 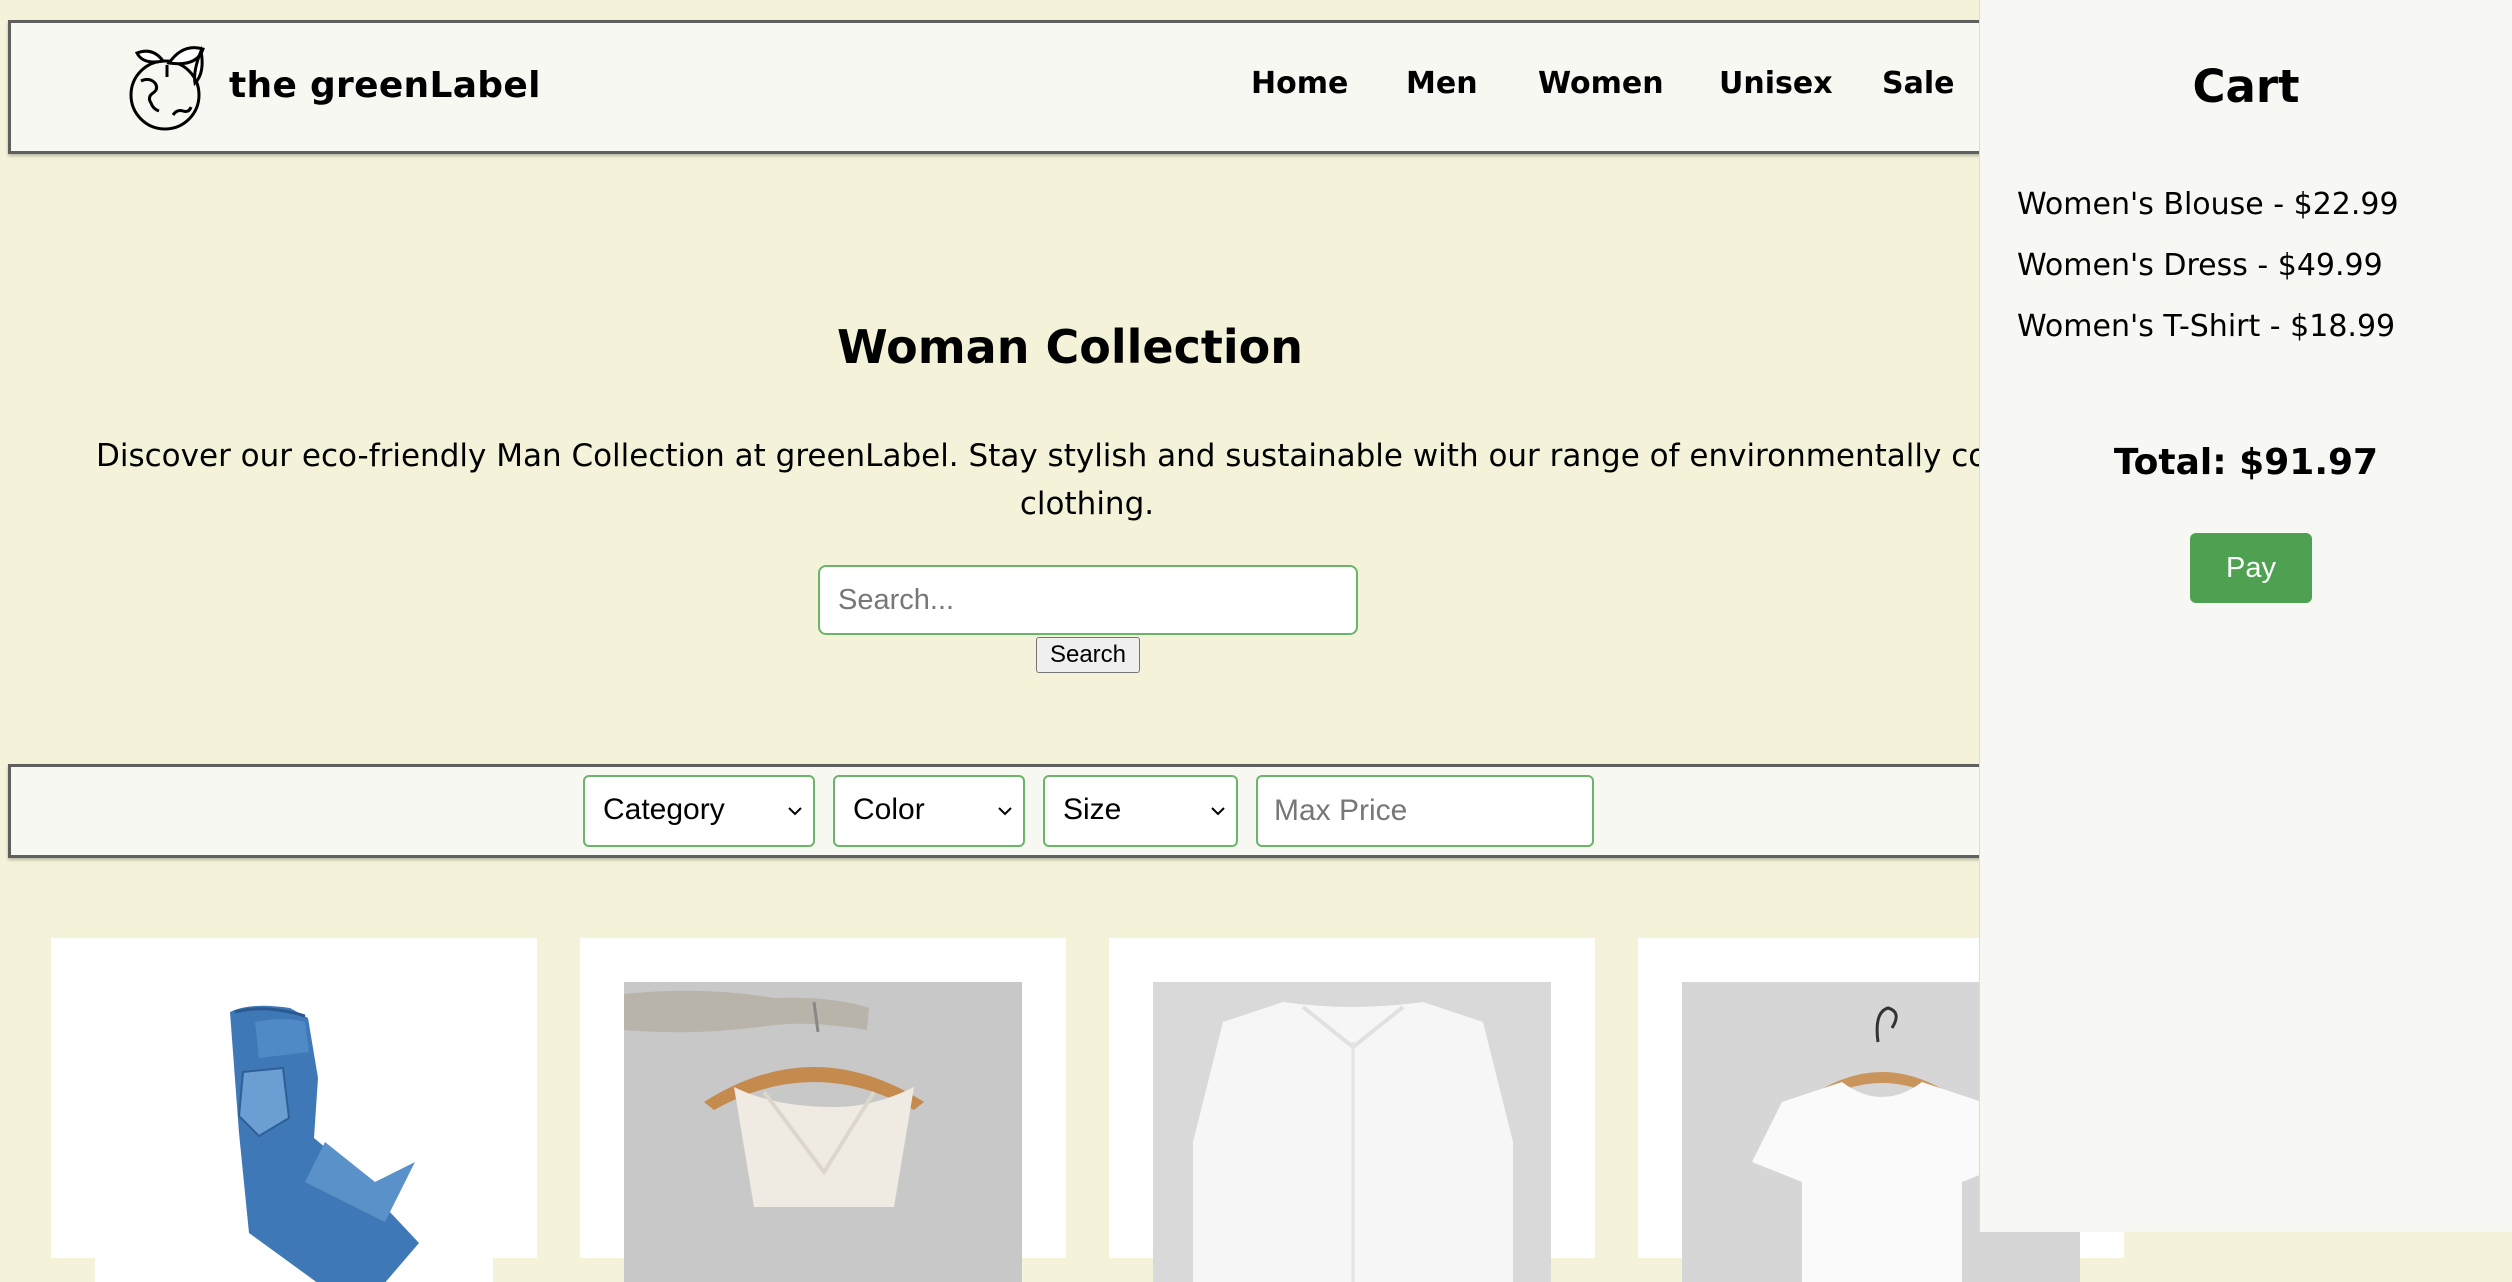 What do you see at coordinates (1442, 83) in the screenshot?
I see `nav-men: Men` at bounding box center [1442, 83].